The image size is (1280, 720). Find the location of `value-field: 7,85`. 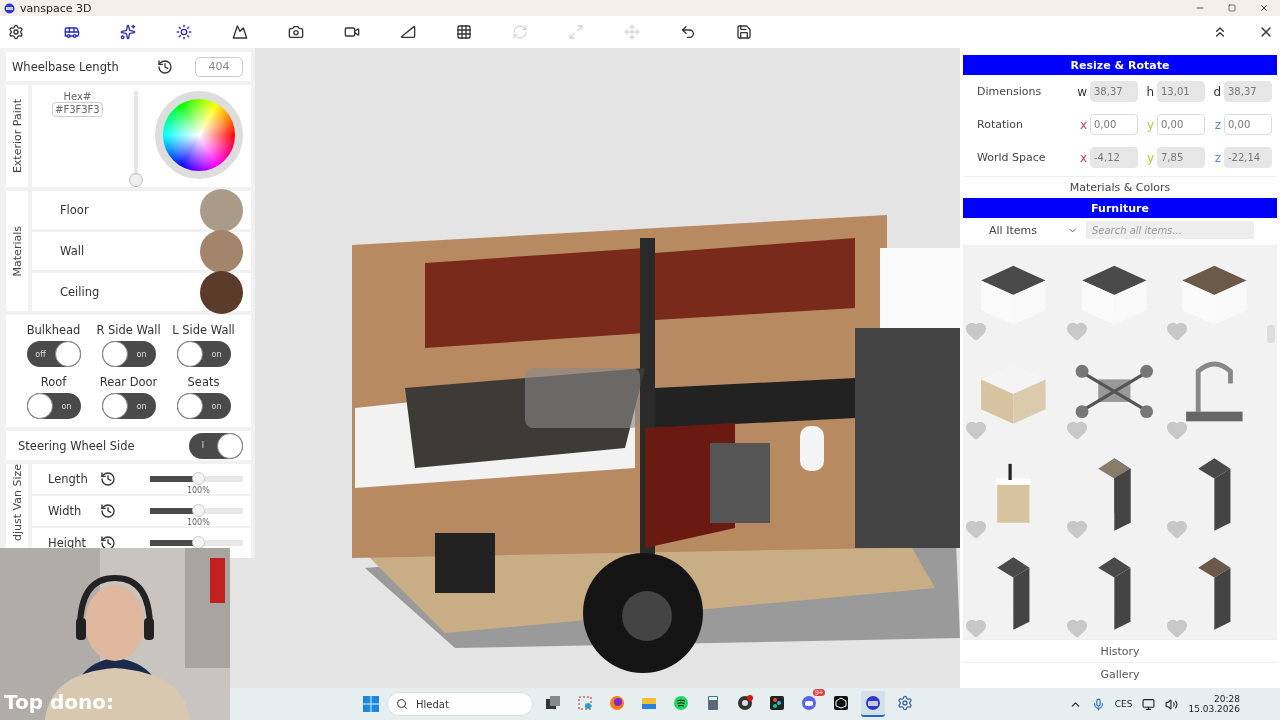

value-field: 7,85 is located at coordinates (1181, 157).